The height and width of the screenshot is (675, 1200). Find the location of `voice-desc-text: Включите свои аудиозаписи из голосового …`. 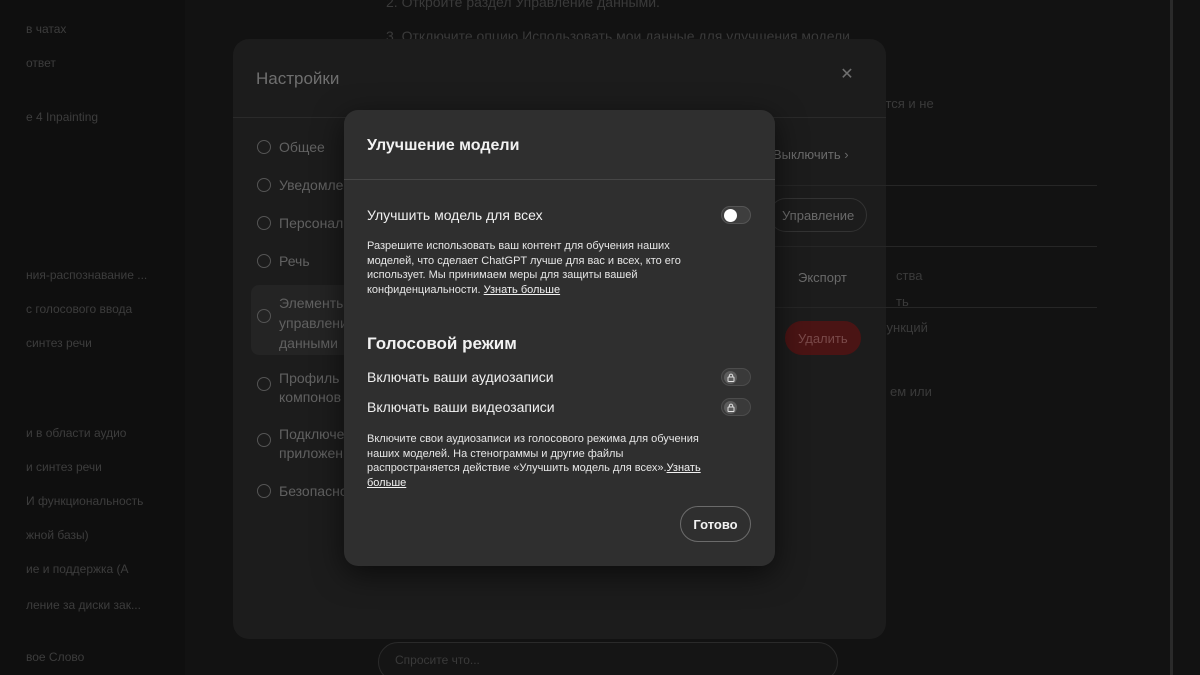

voice-desc-text: Включите свои аудиозаписи из голосового … is located at coordinates (533, 453).